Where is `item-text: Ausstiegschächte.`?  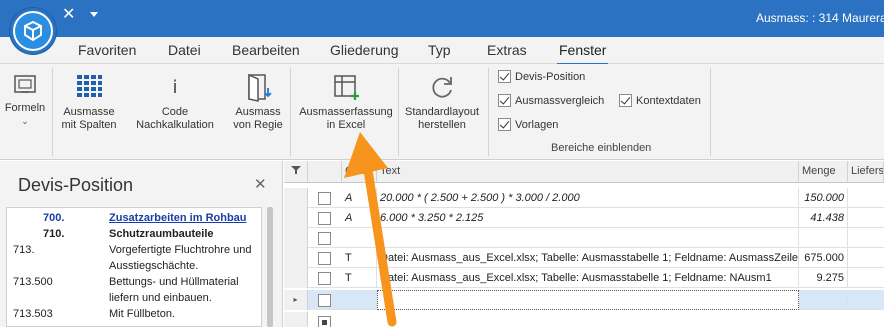
item-text: Ausstiegschächte. is located at coordinates (154, 266).